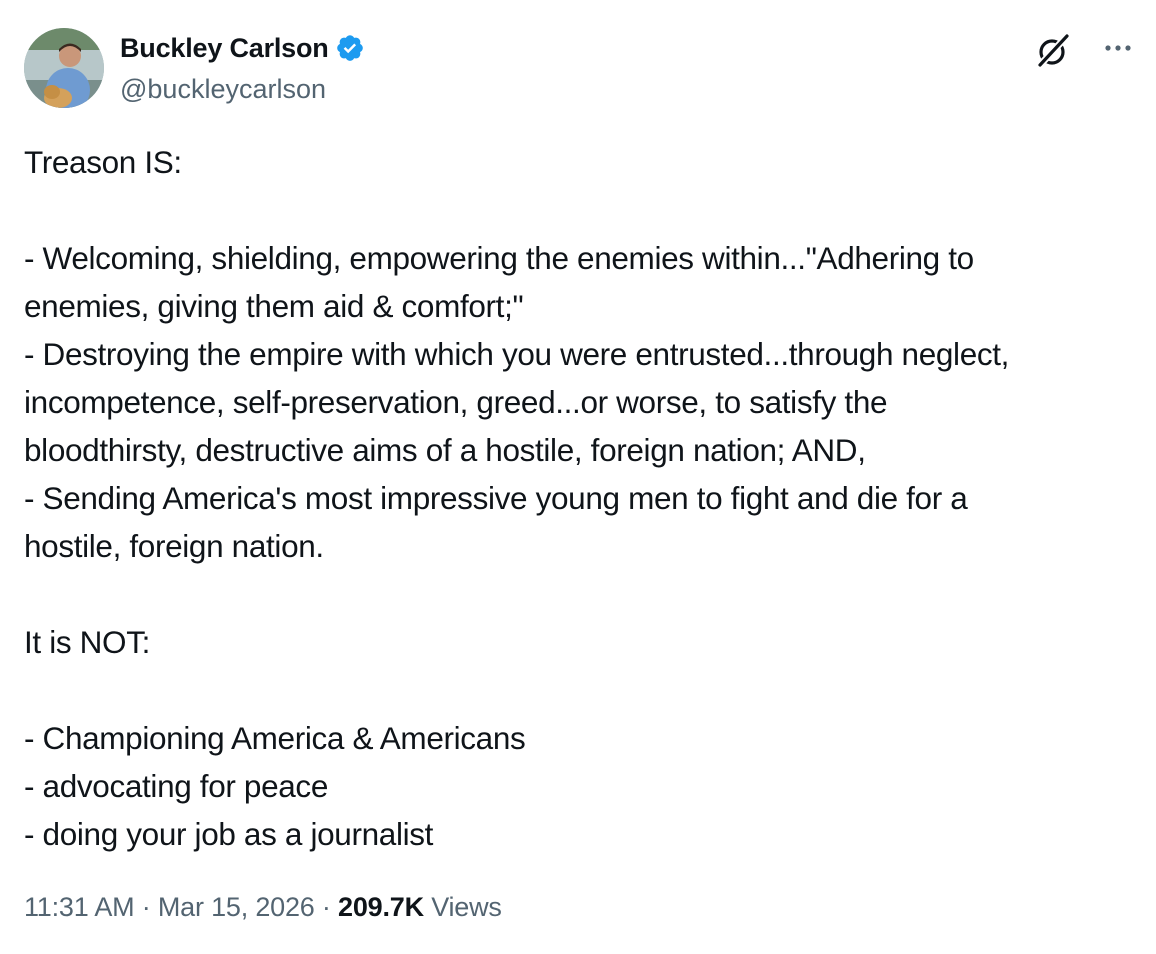 The image size is (1156, 954). I want to click on avatar-photo, so click(64, 68).